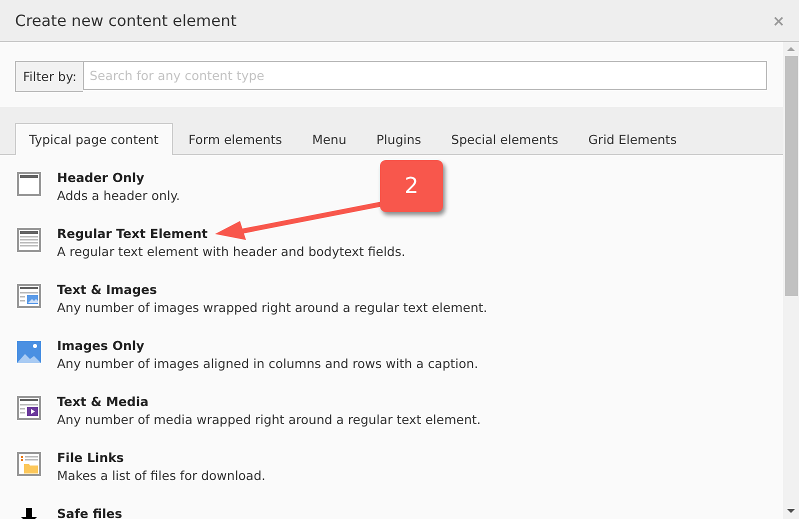  I want to click on text-lines-icon, so click(29, 240).